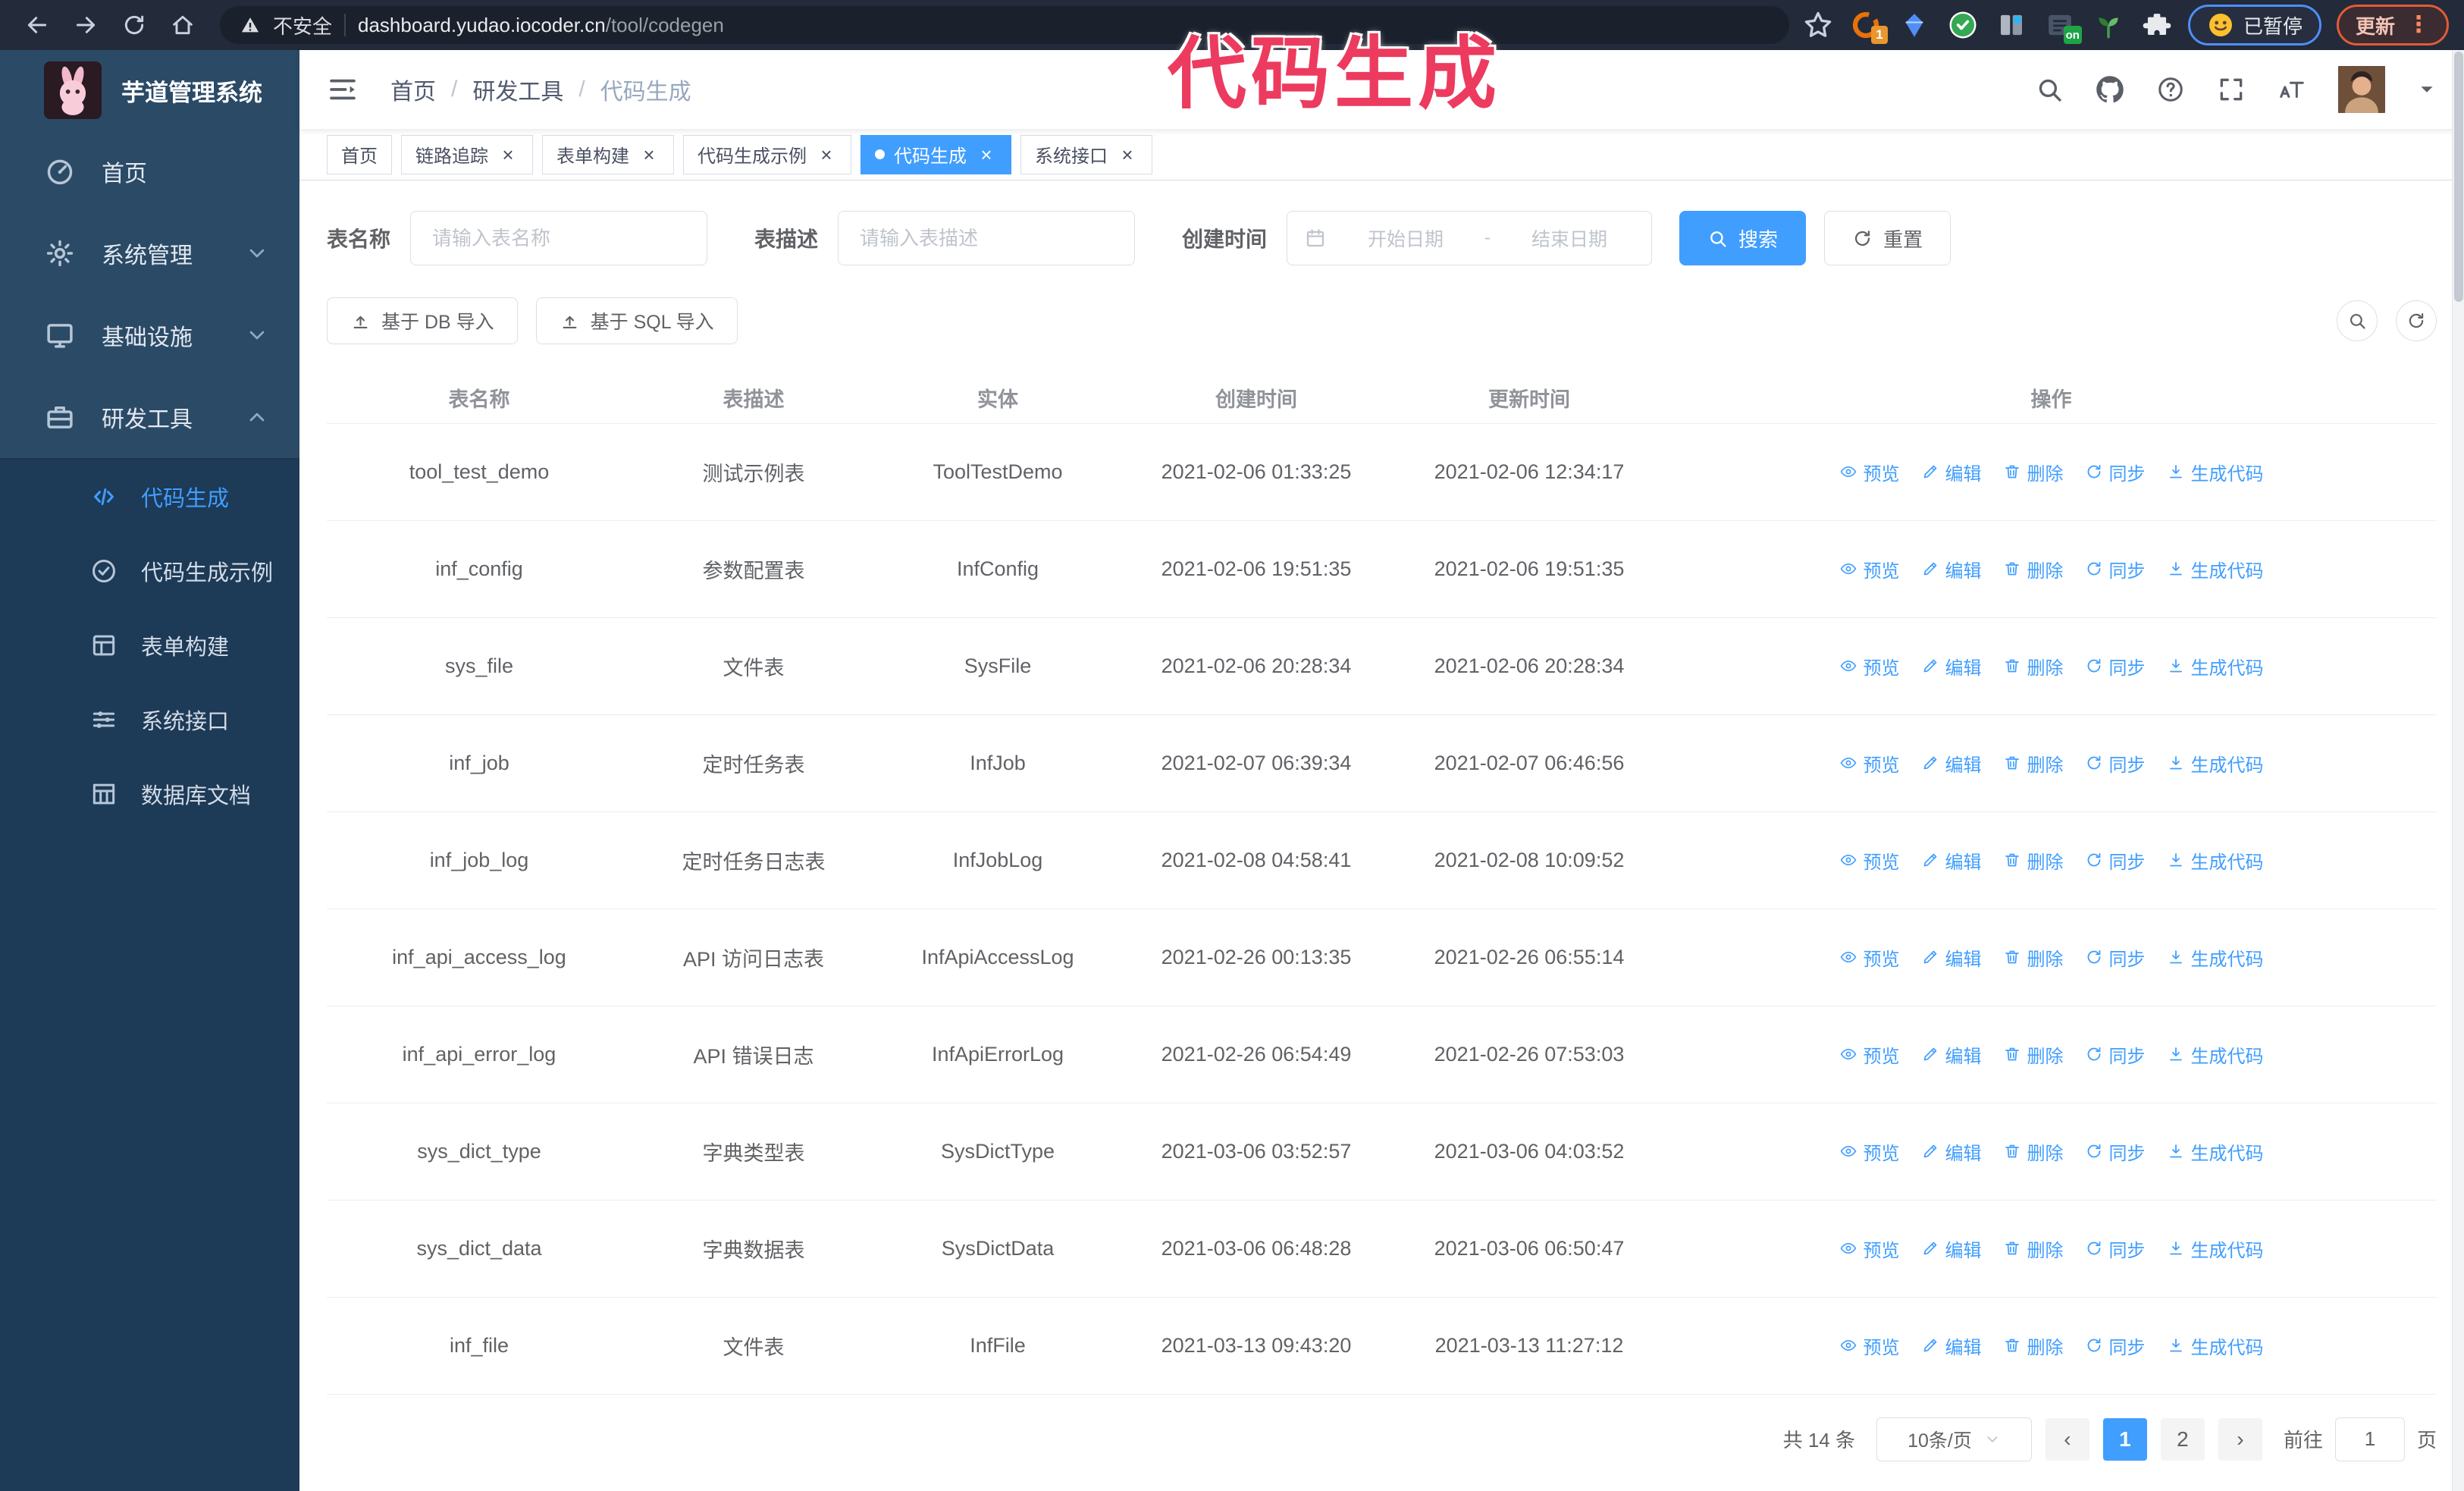  Describe the element at coordinates (302, 25) in the screenshot. I see `security-label: 不安全` at that location.